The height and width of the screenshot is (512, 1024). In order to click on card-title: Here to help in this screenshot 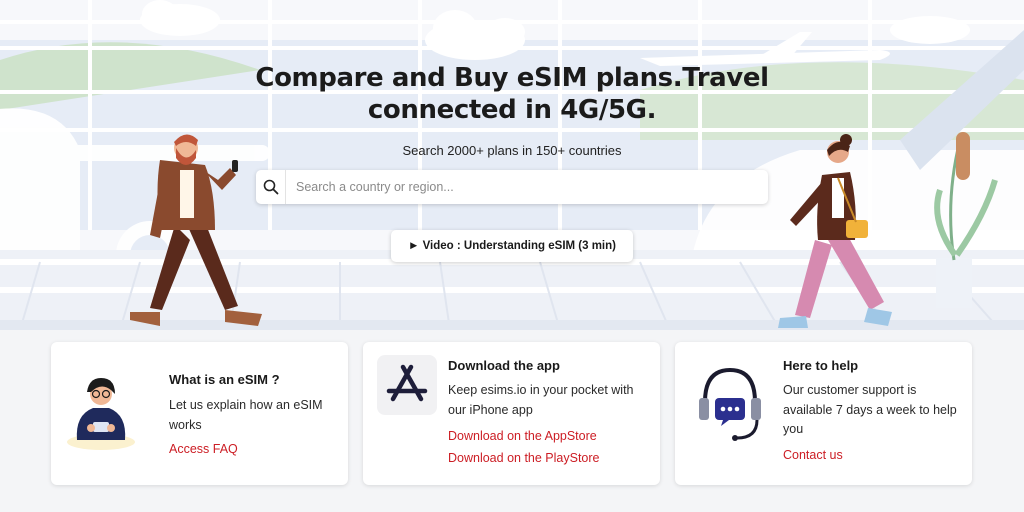, I will do `click(821, 365)`.